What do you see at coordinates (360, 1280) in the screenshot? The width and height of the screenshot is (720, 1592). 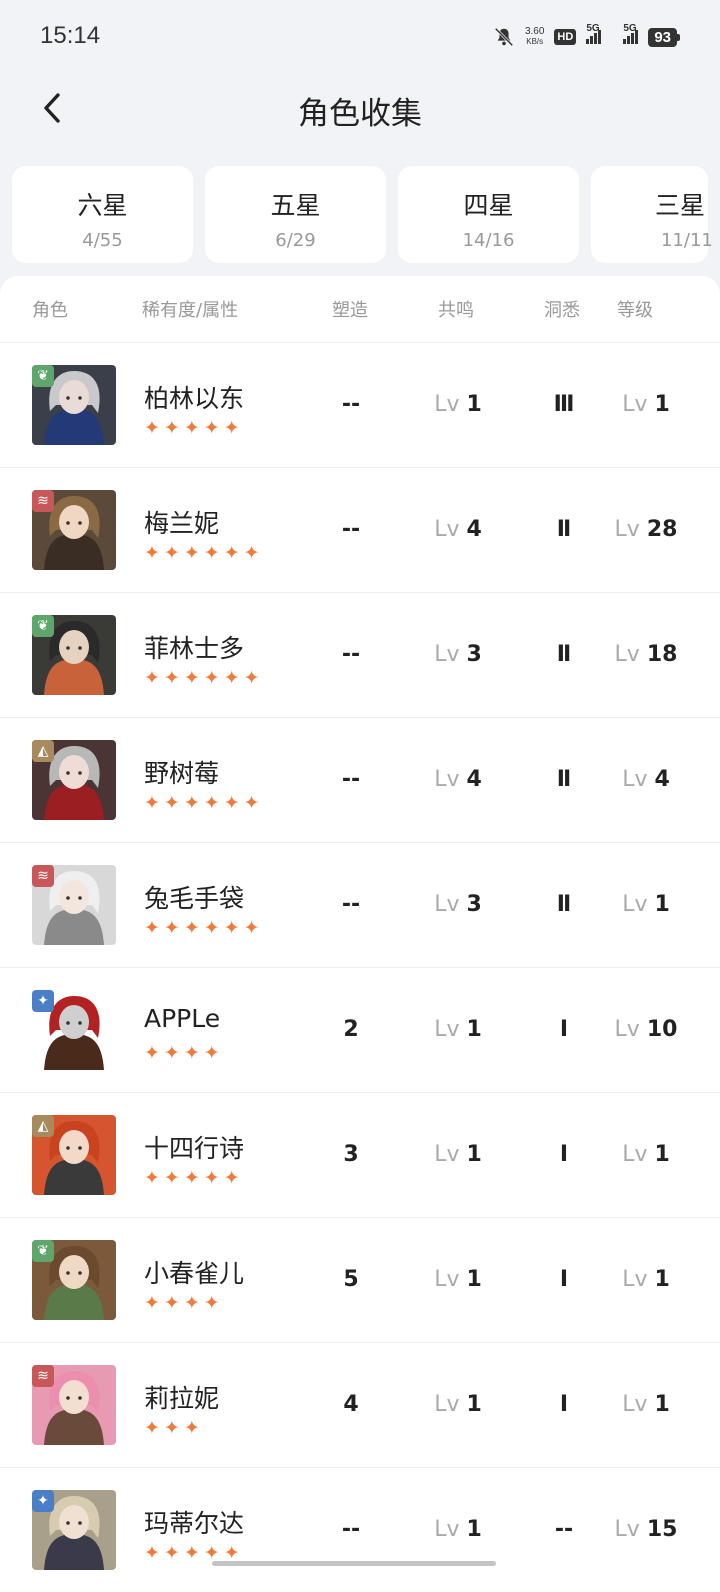 I see `character-row: ❦ 小春雀儿 ✦ ✦ ✦ ✦ 5 Lv 1 Ⅰ Lv 1` at bounding box center [360, 1280].